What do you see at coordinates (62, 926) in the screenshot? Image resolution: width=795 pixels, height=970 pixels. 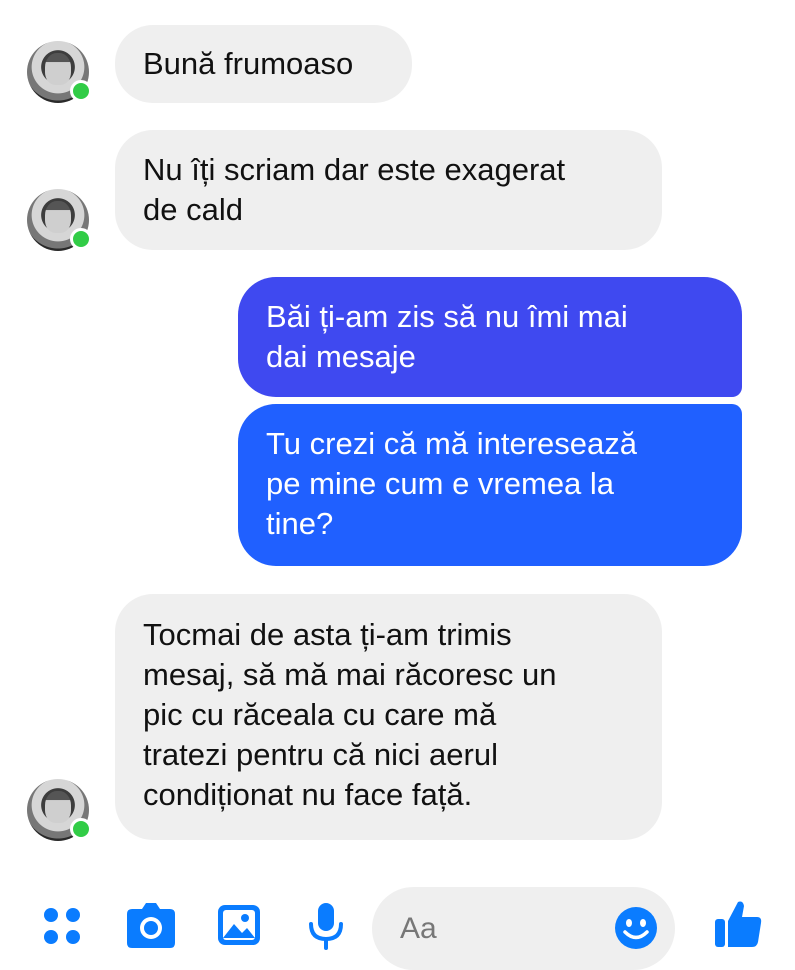 I see `apps-icon` at bounding box center [62, 926].